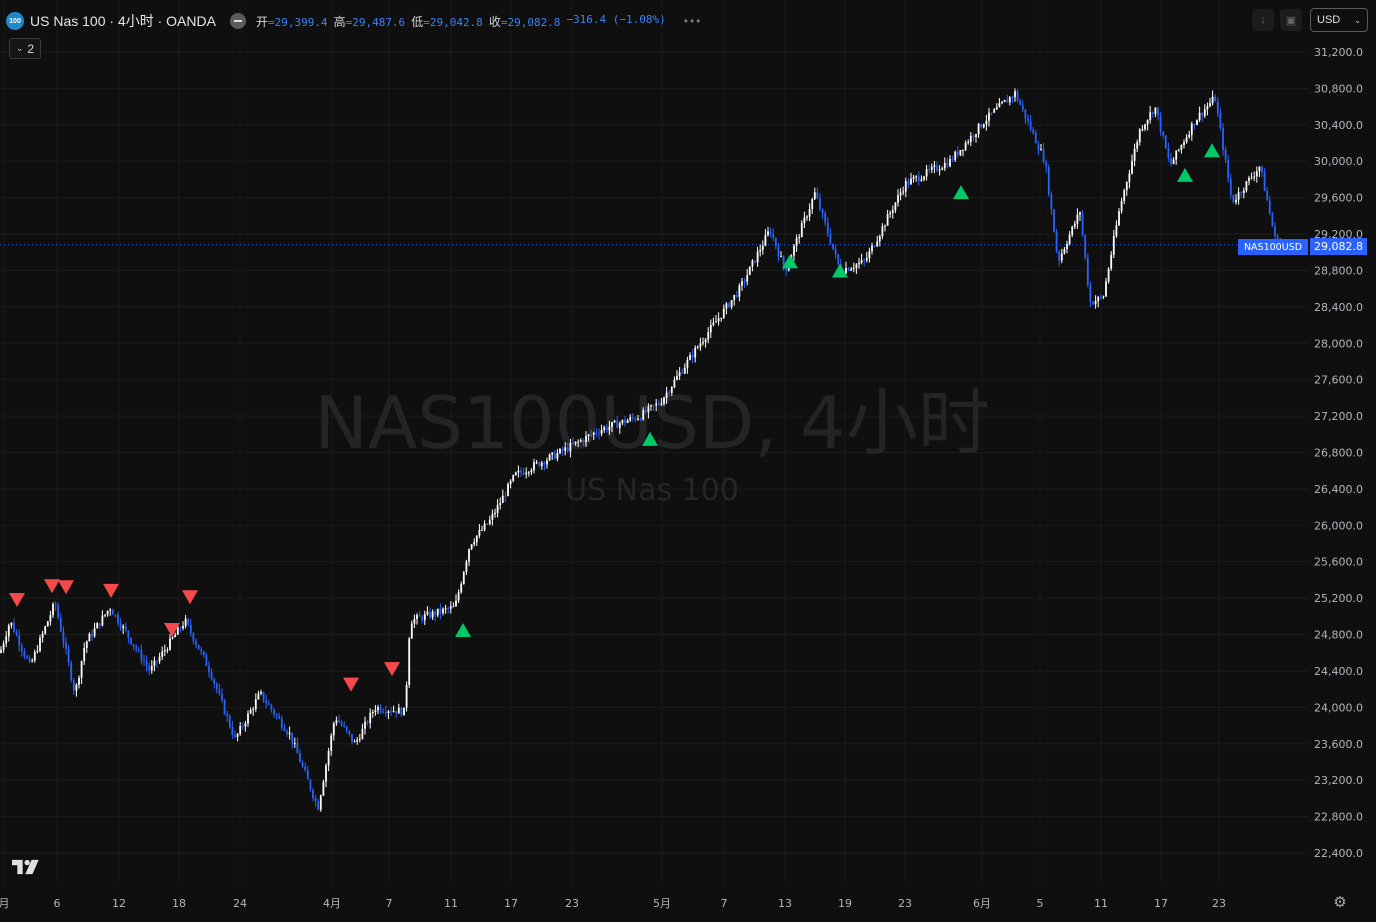 This screenshot has height=922, width=1376. Describe the element at coordinates (389, 903) in the screenshot. I see `time-tick-label: 7` at that location.